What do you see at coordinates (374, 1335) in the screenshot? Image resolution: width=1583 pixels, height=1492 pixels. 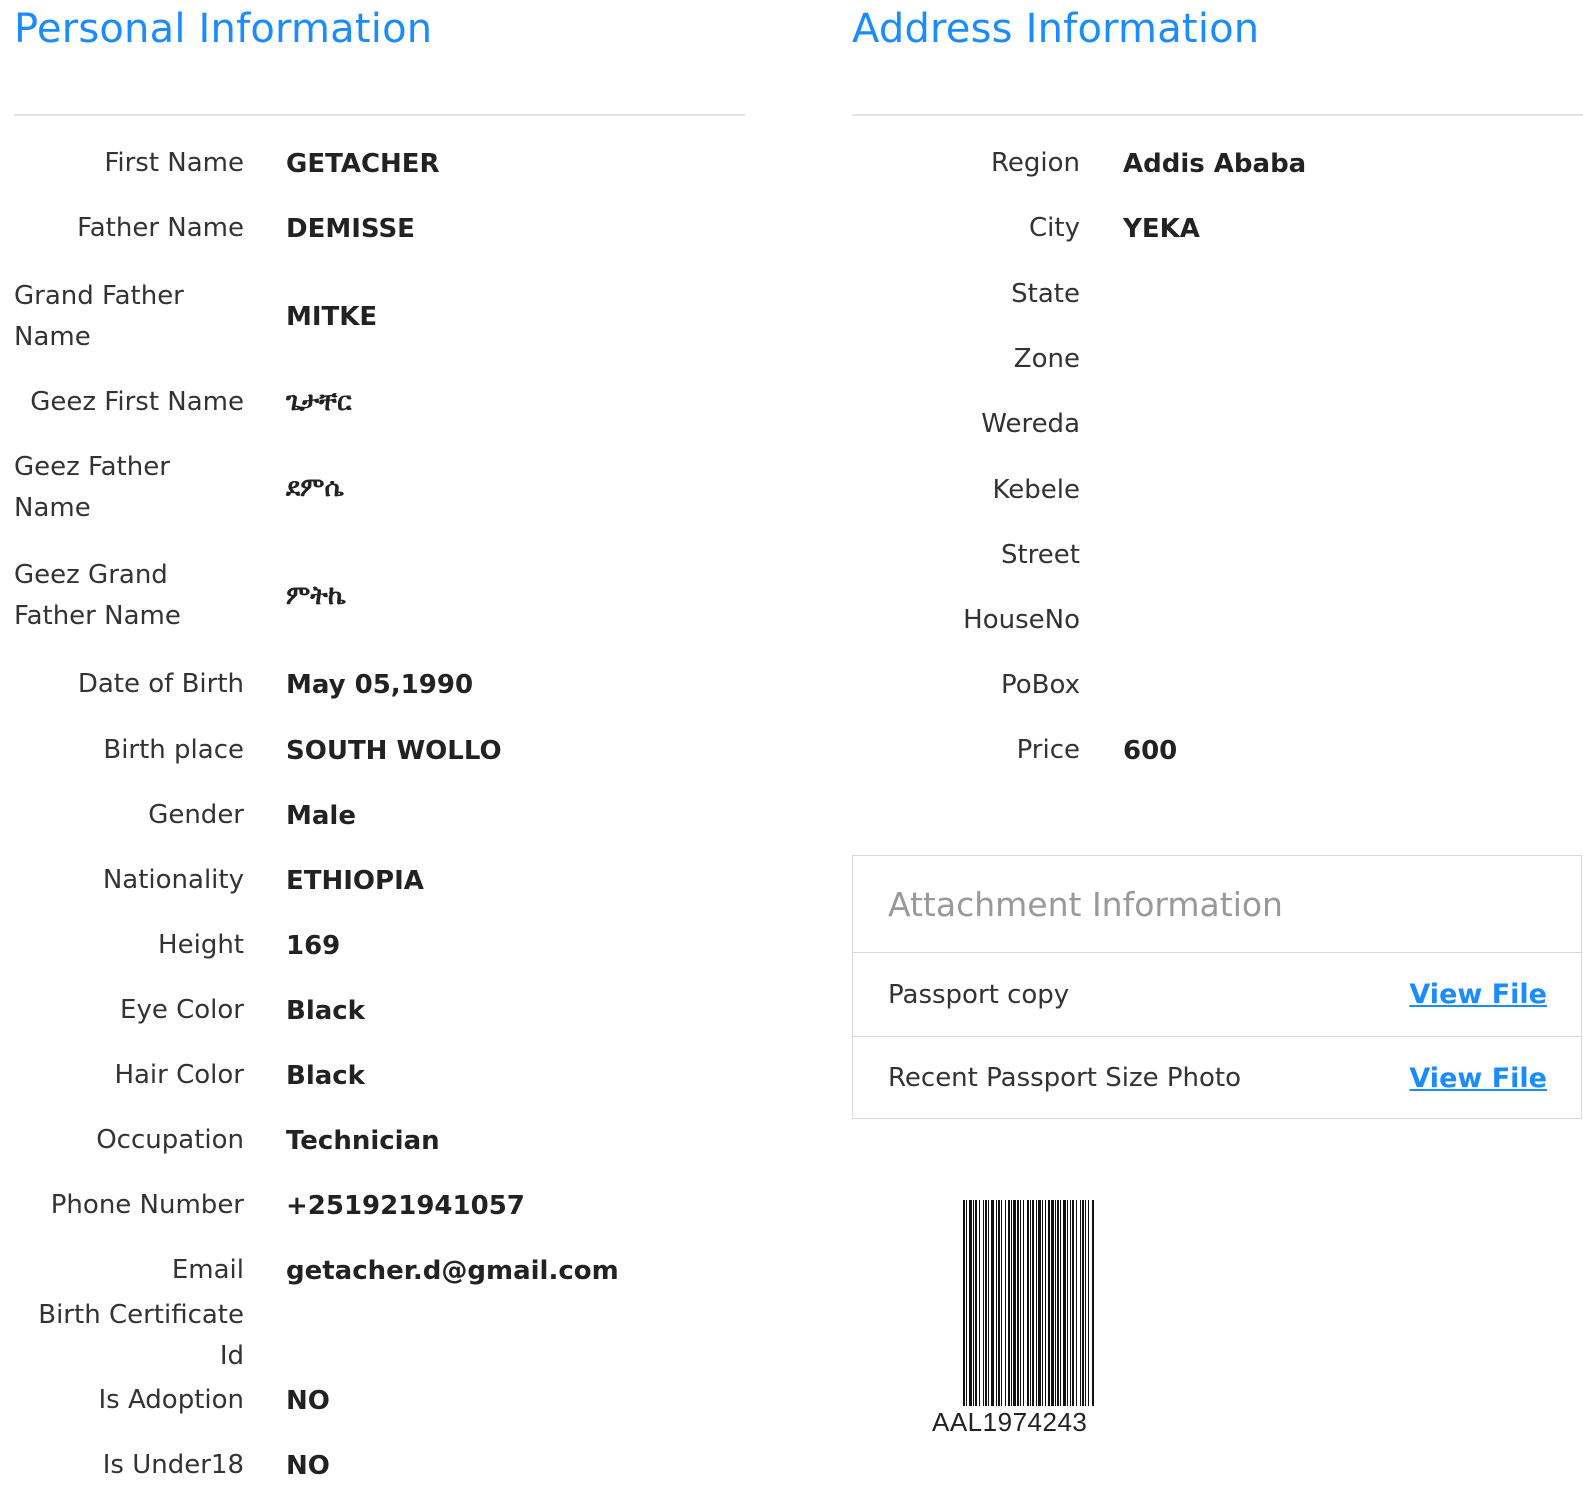 I see `info-row-birth-certificate-id: Birth Certificate Id` at bounding box center [374, 1335].